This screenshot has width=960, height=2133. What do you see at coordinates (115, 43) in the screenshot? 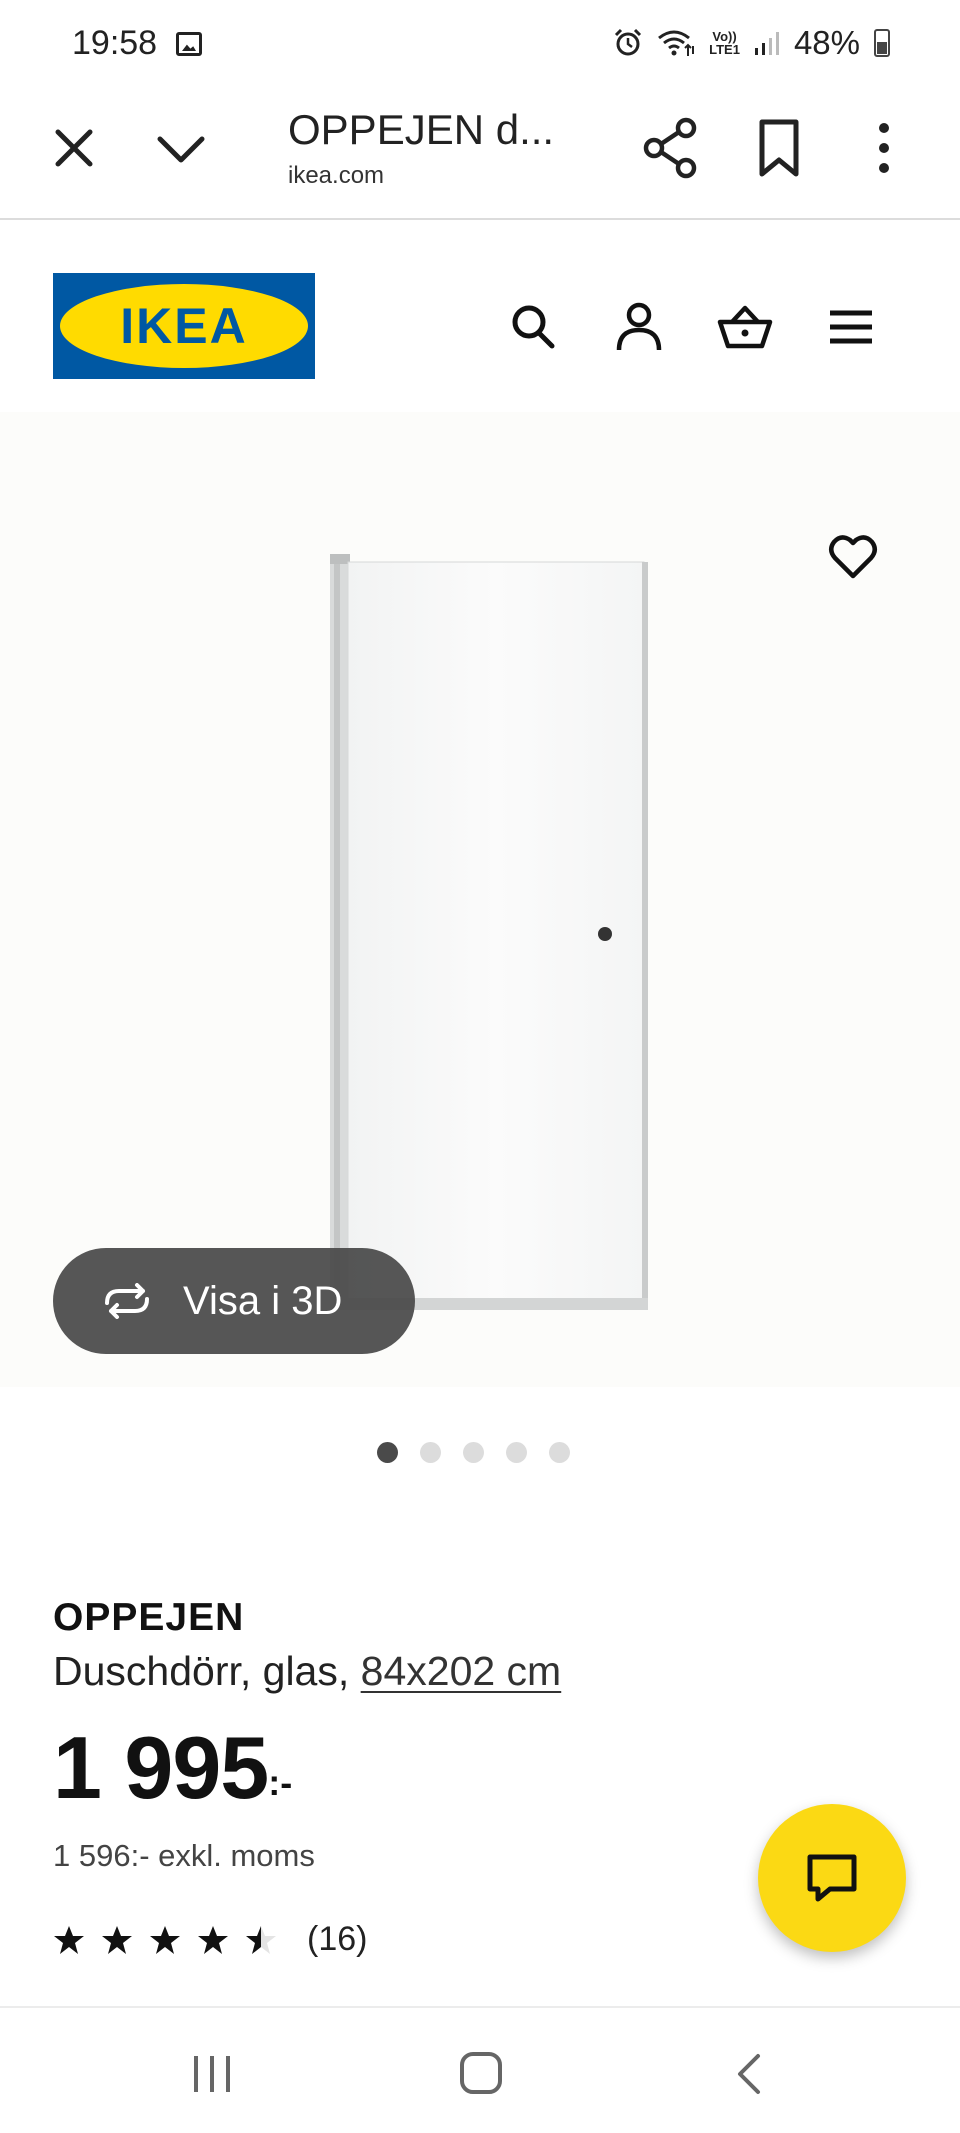
I see `status-time: 19:58` at bounding box center [115, 43].